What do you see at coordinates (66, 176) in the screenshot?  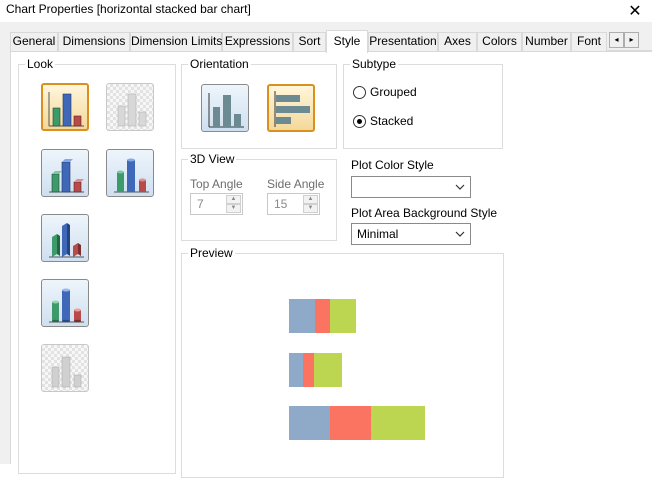 I see `look-3d-bars-icon` at bounding box center [66, 176].